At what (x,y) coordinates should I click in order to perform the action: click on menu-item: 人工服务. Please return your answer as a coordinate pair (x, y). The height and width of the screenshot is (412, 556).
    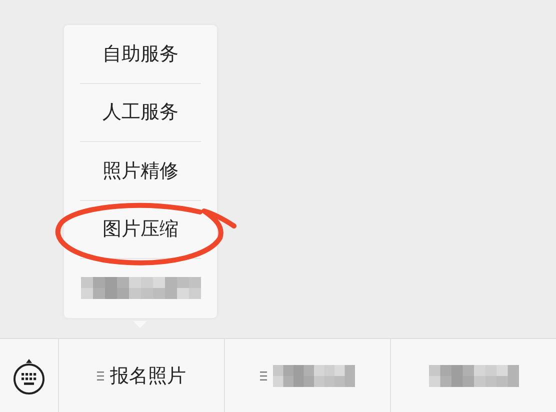
    Looking at the image, I should click on (140, 113).